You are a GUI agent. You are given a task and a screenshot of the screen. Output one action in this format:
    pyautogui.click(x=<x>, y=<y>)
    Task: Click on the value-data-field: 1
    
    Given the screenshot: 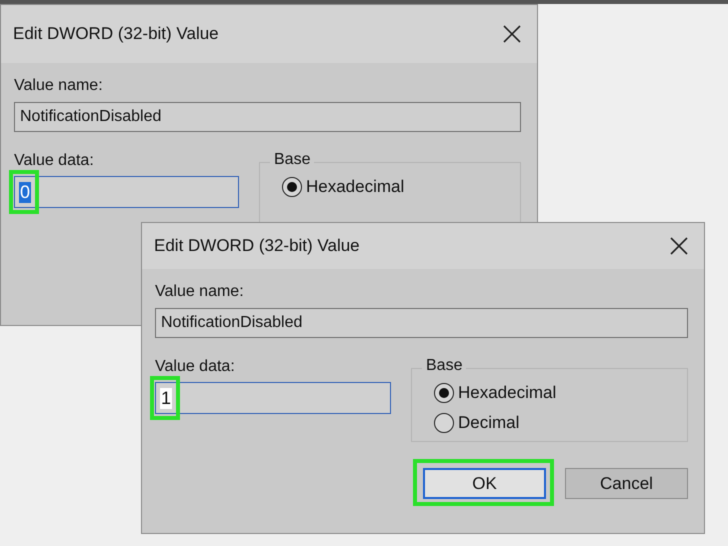 What is the action you would take?
    pyautogui.click(x=273, y=398)
    